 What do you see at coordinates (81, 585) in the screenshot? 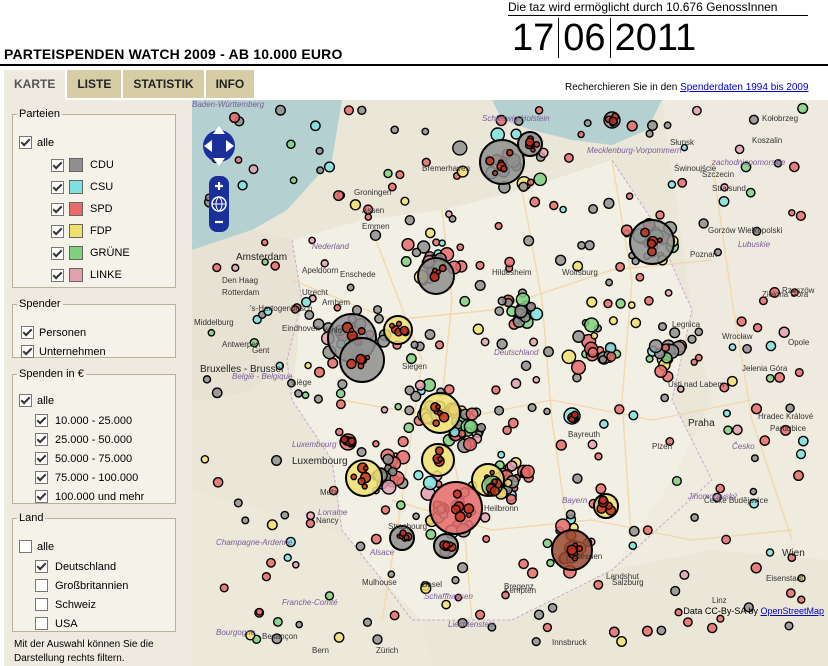
I see `land-row-grossbritannien: Großbritannien` at bounding box center [81, 585].